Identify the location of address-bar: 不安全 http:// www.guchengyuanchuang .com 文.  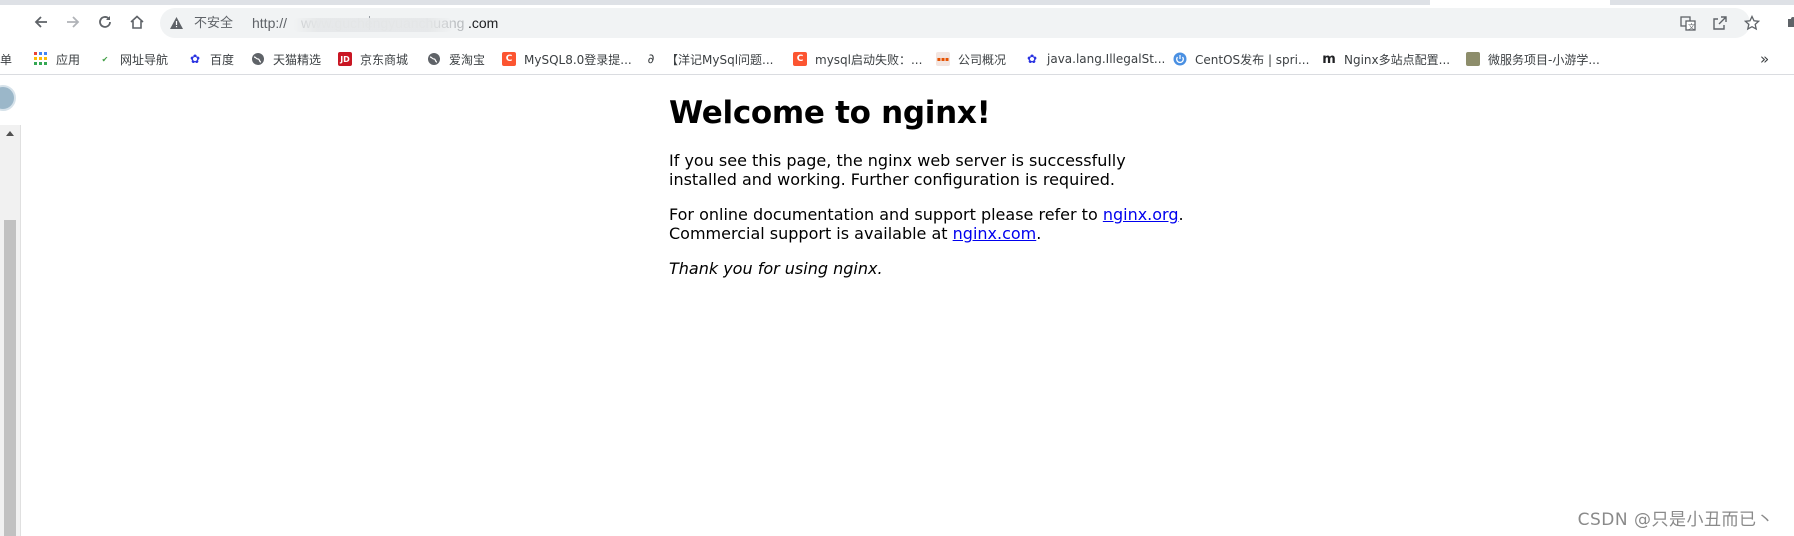
(960, 23).